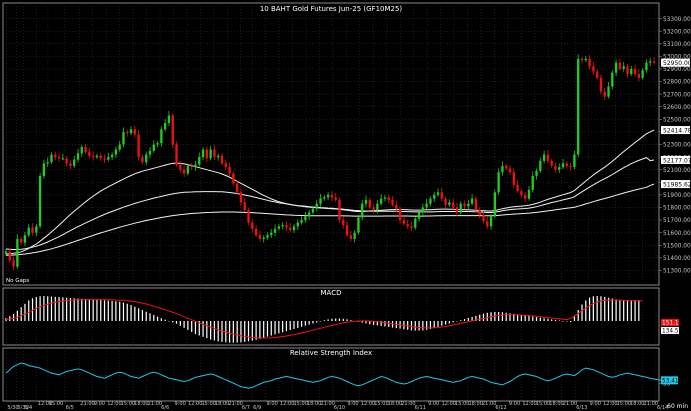 Image resolution: width=691 pixels, height=411 pixels. What do you see at coordinates (222, 404) in the screenshot?
I see `time-axis-label: 18:00` at bounding box center [222, 404].